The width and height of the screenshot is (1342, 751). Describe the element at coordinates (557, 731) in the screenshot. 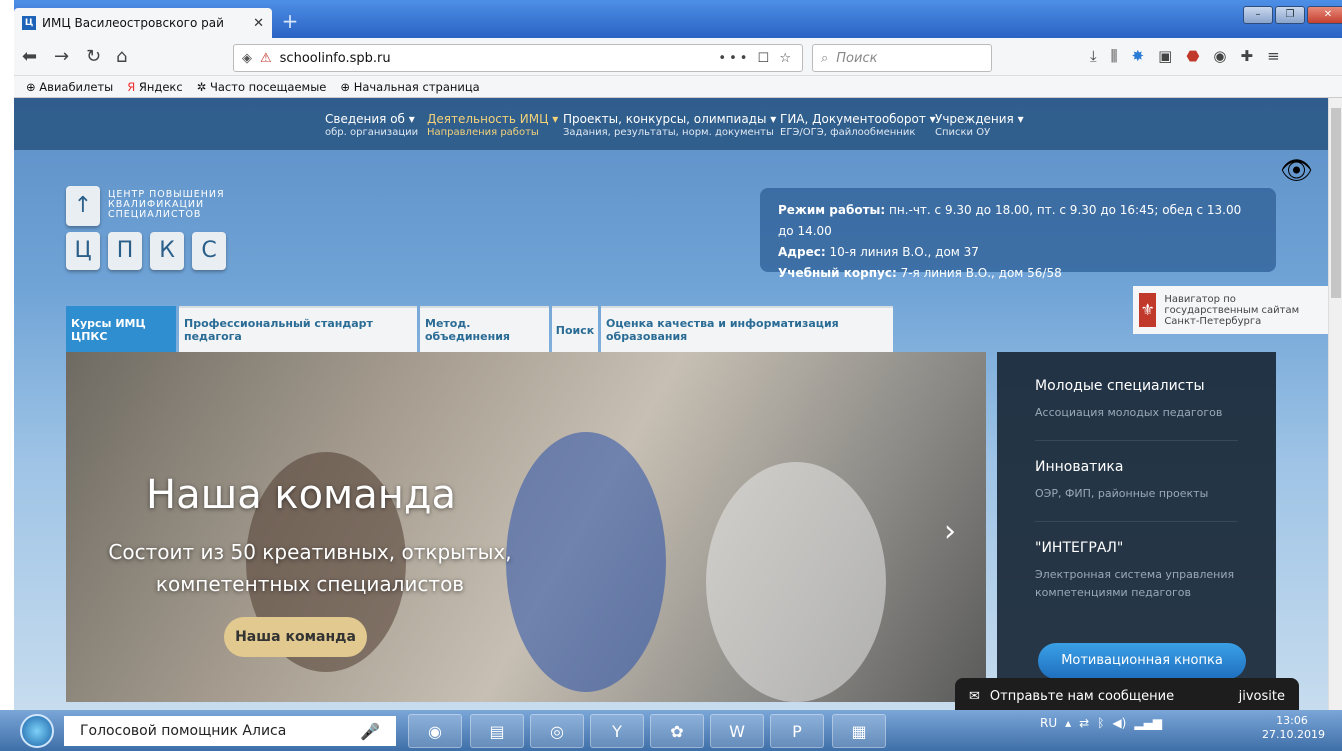

I see `chrome-app: ◎` at that location.